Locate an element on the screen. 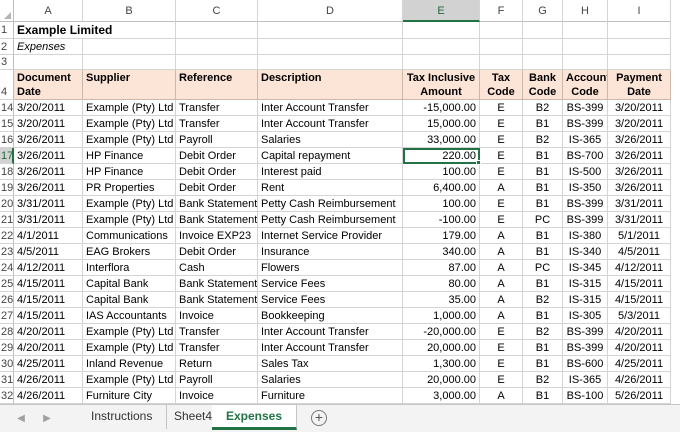  row-header: 24 is located at coordinates (7, 268).